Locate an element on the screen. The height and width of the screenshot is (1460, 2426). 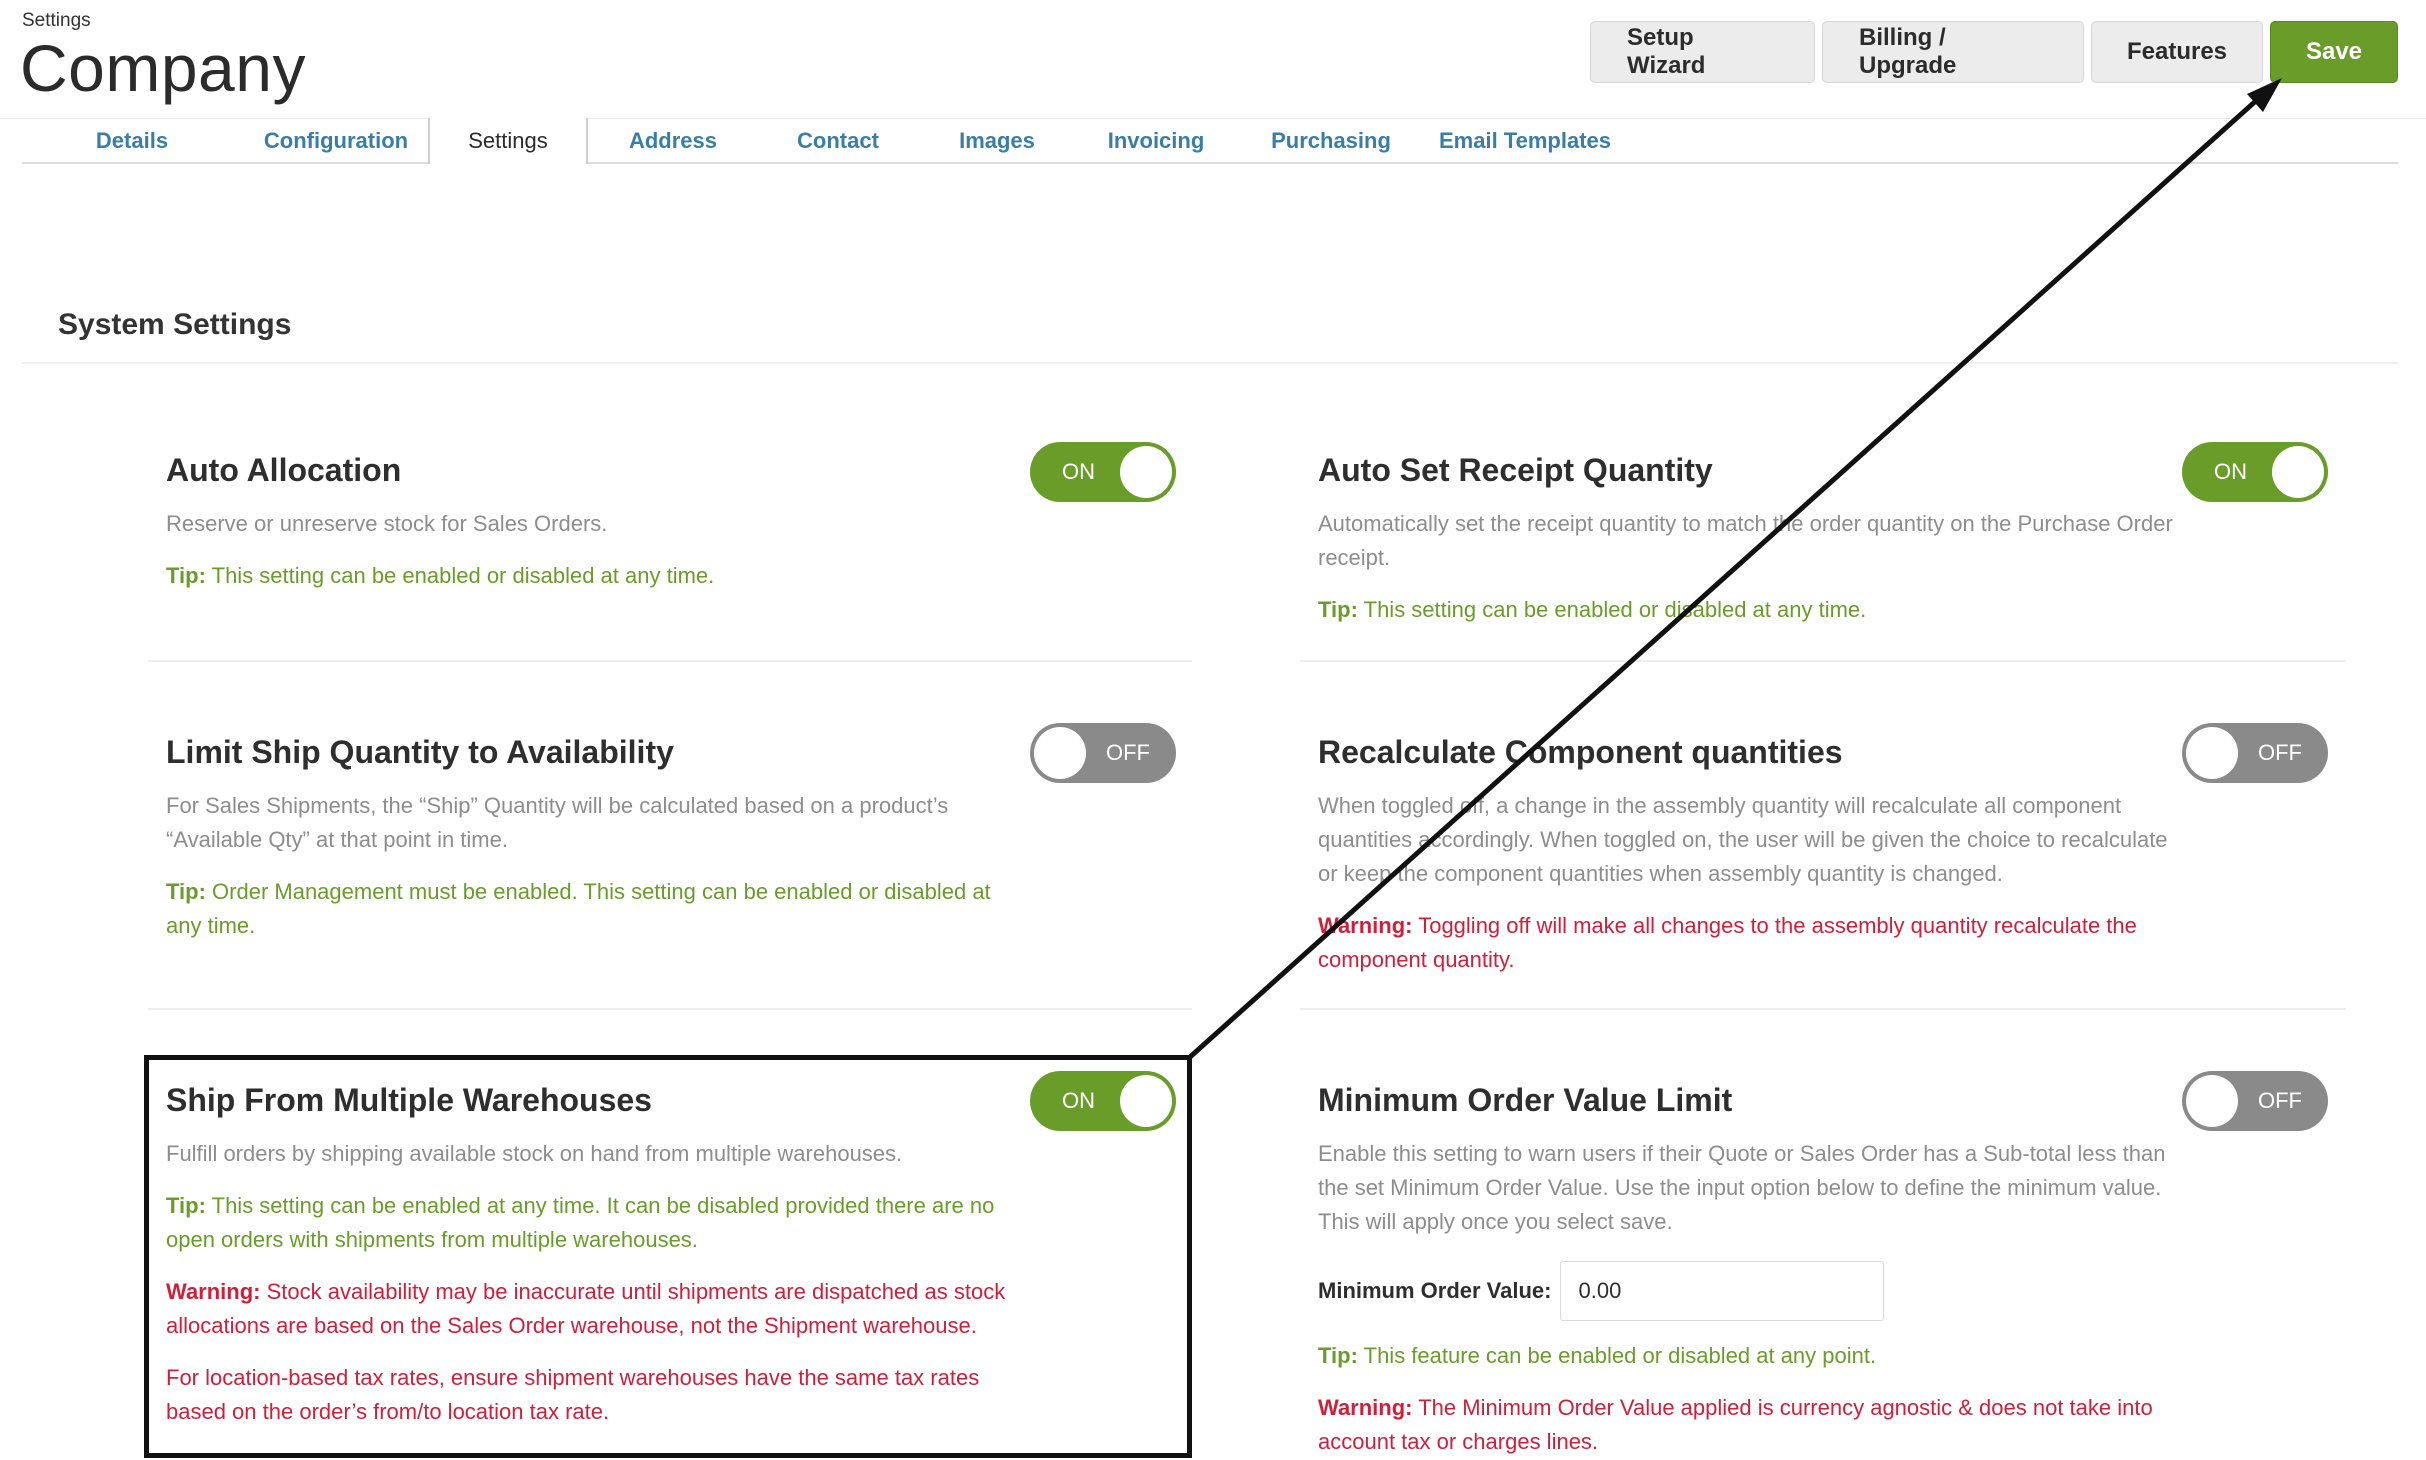
auto-set-receipt-toggle: ON is located at coordinates (2255, 472).